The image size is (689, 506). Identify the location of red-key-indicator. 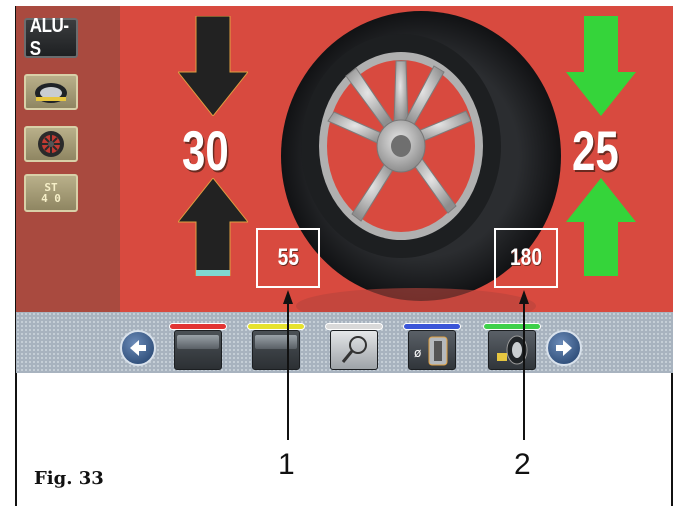
(198, 326).